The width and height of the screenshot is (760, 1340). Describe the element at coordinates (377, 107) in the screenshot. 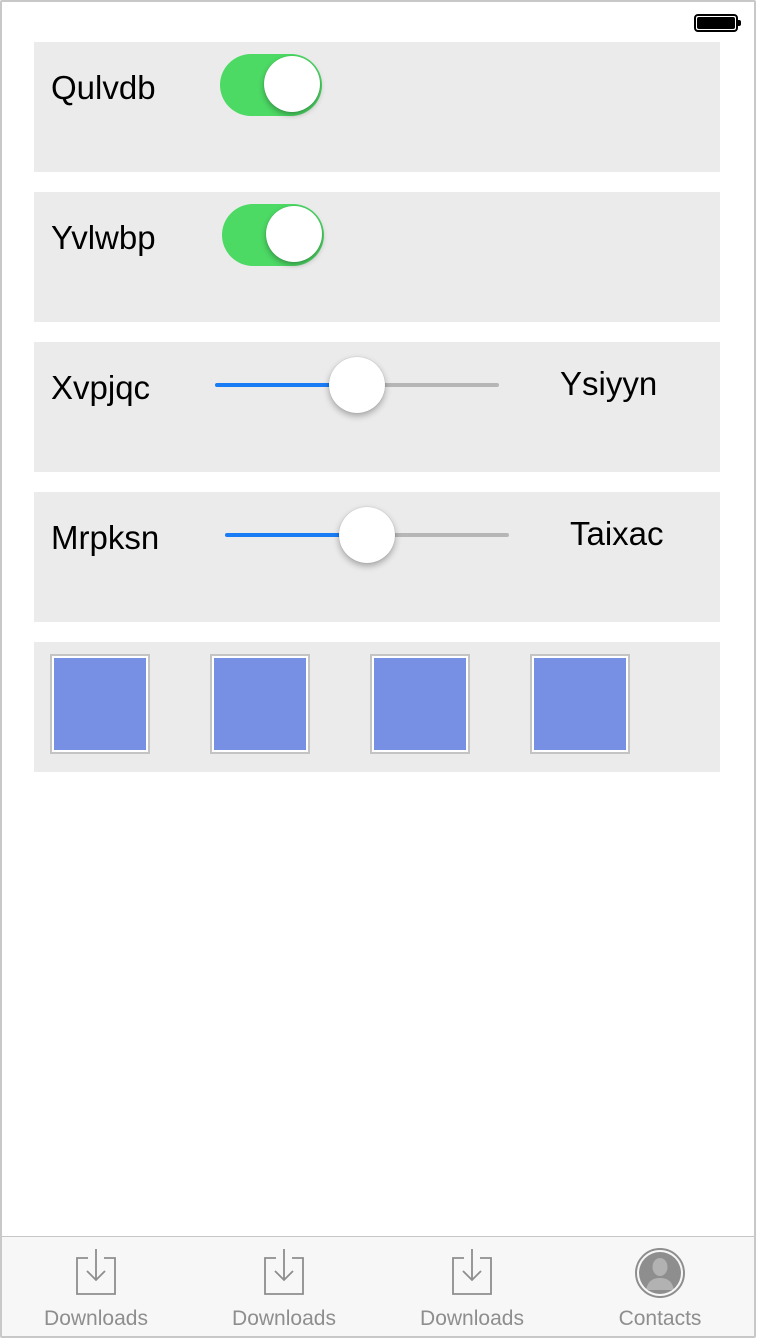

I see `toggle-row-1: Qulvdb` at that location.